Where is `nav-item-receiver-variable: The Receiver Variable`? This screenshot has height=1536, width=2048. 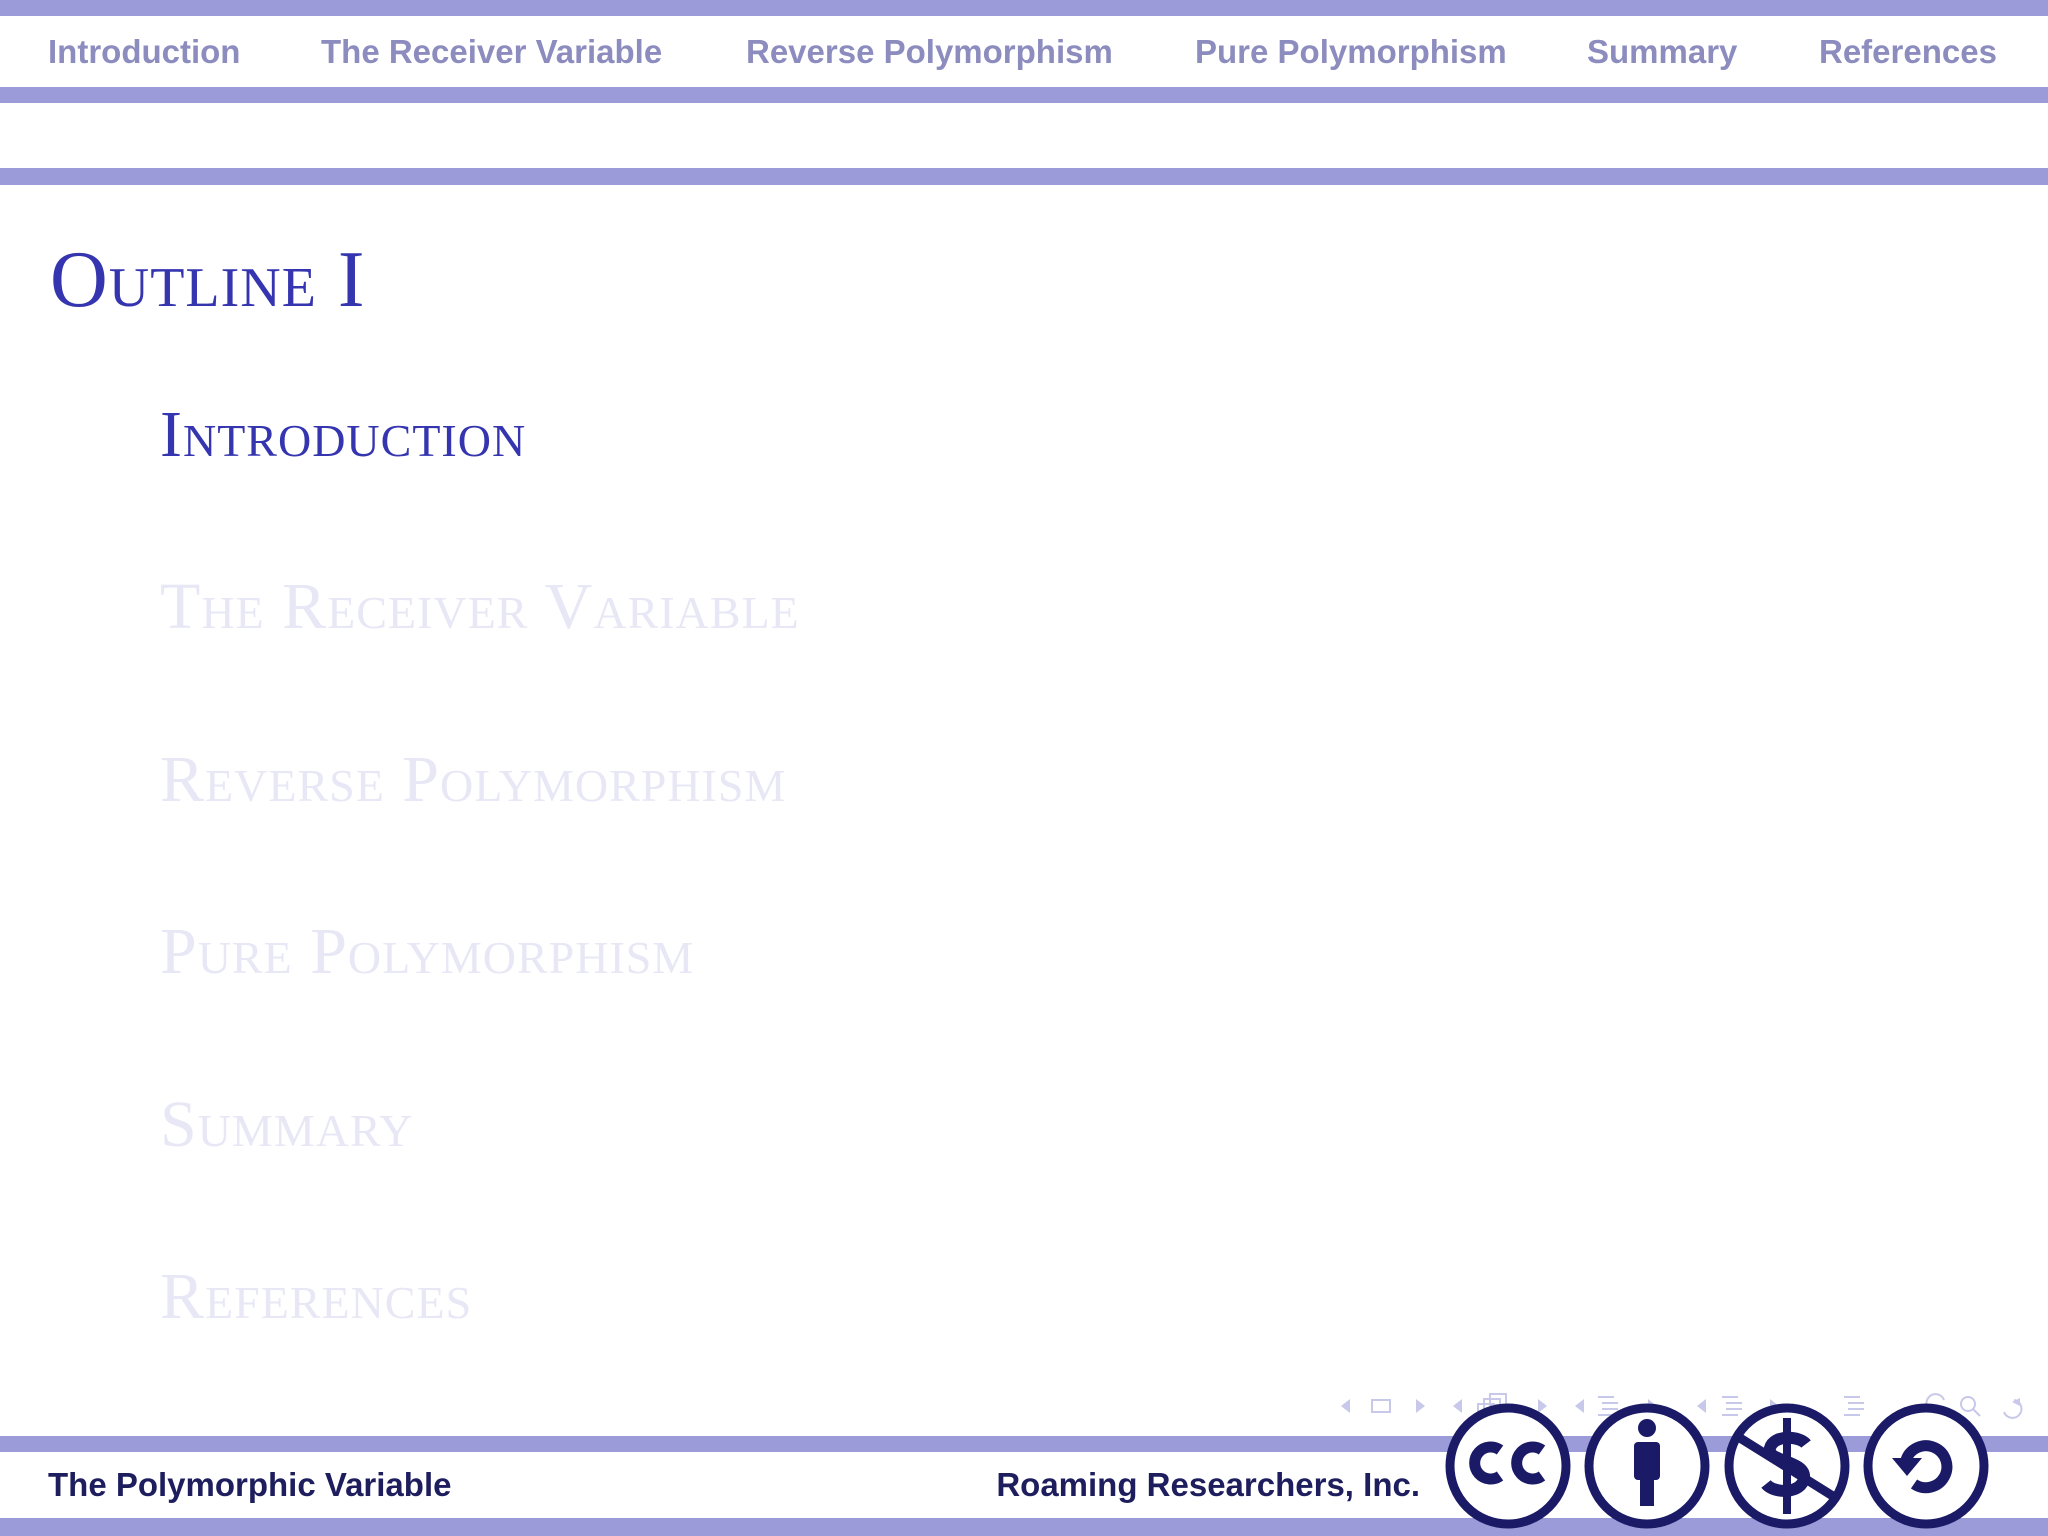 nav-item-receiver-variable: The Receiver Variable is located at coordinates (491, 51).